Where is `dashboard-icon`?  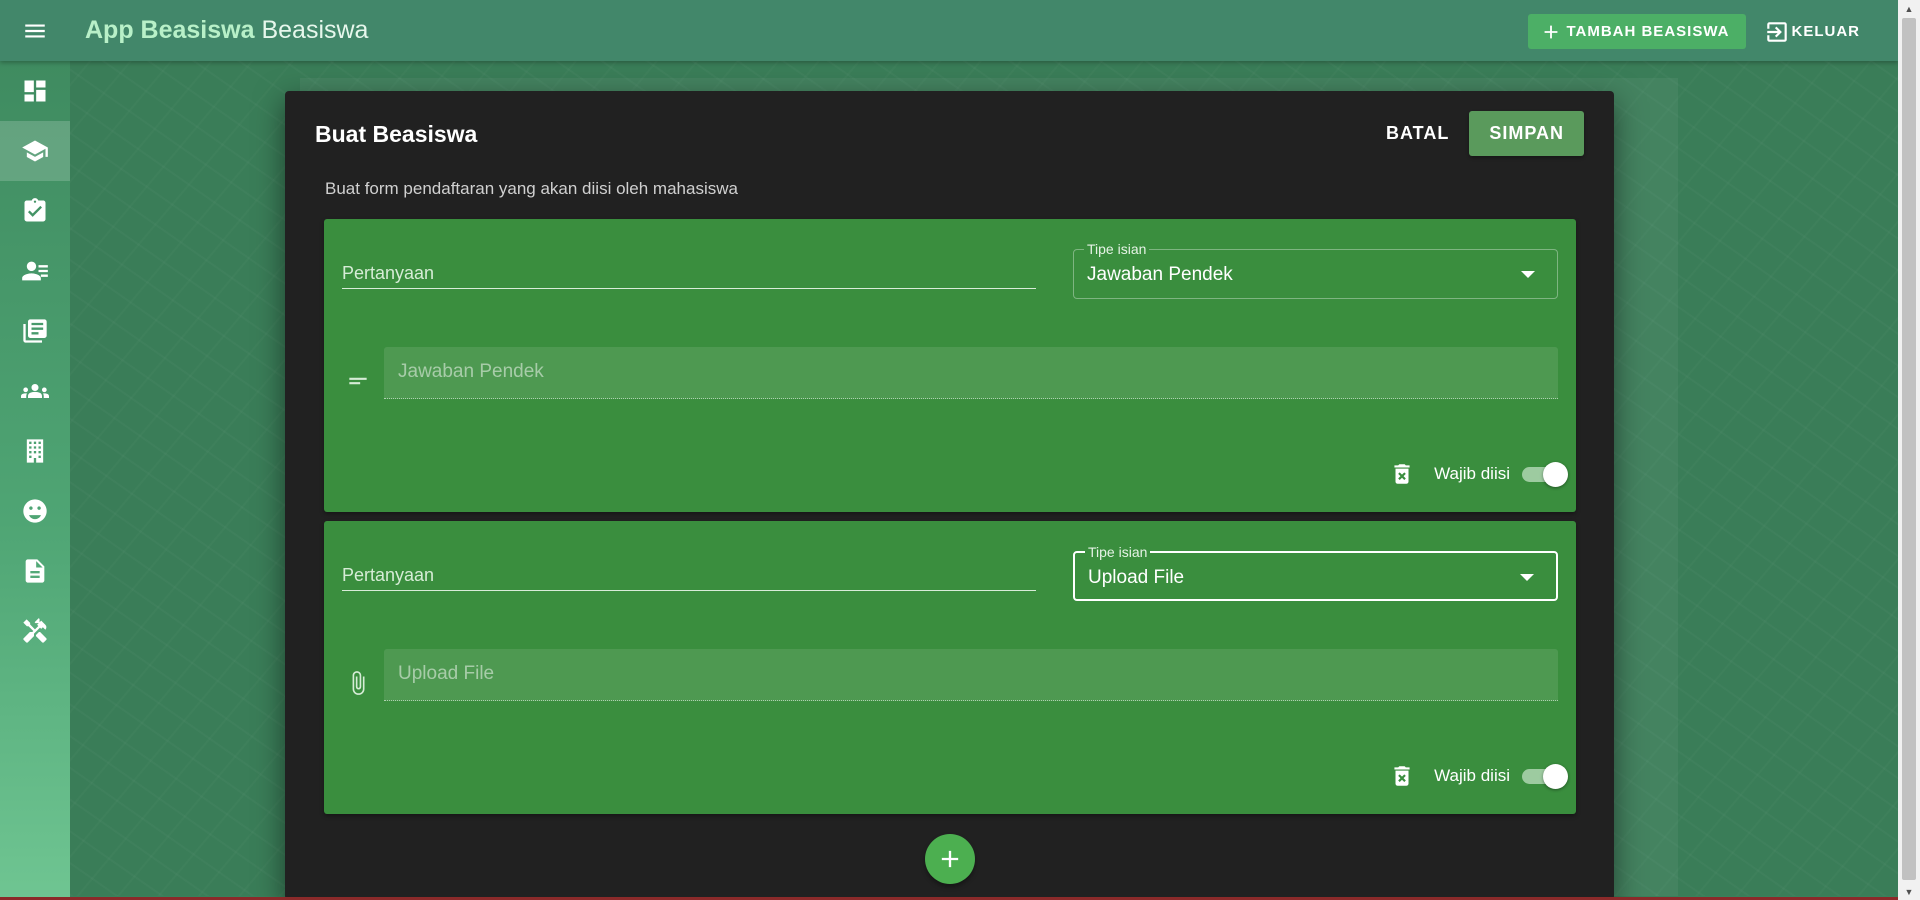 dashboard-icon is located at coordinates (35, 91).